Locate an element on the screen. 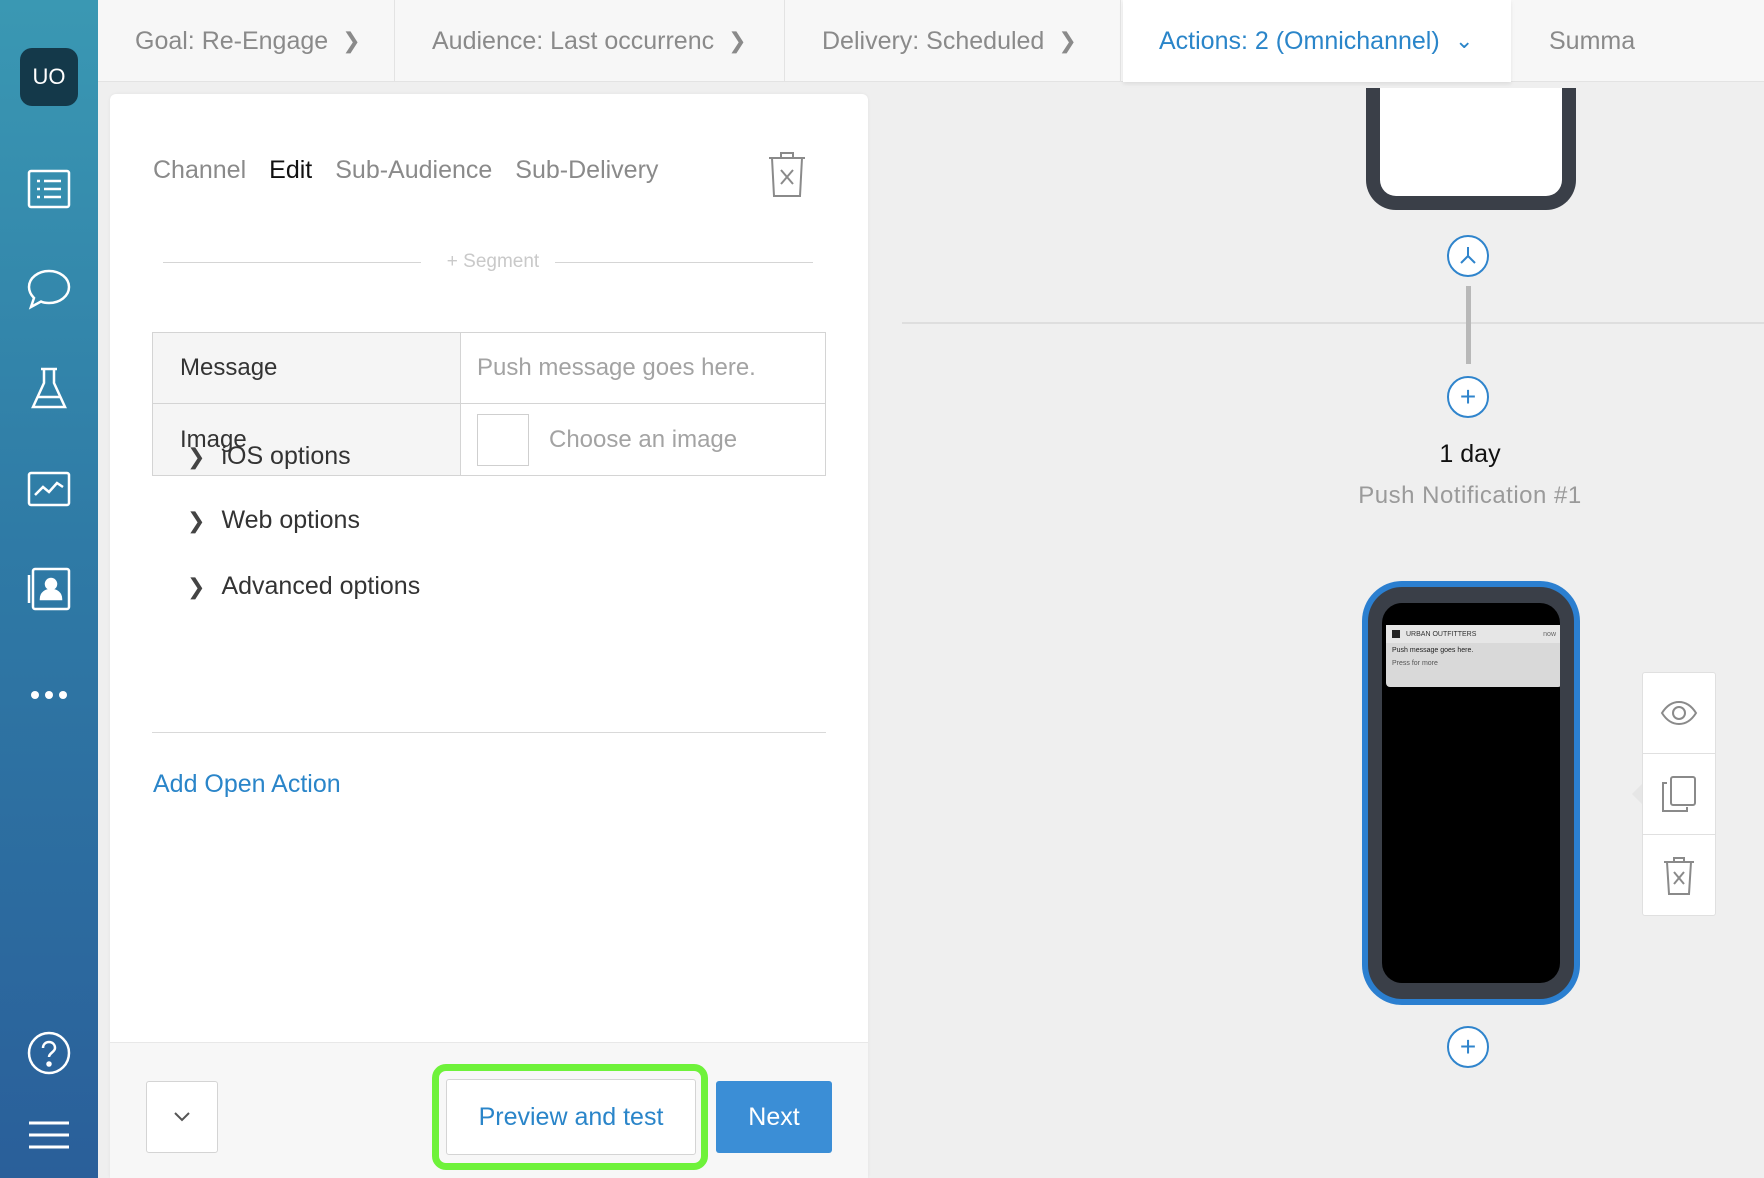 This screenshot has width=1764, height=1178. image-placeholder: Choose an image is located at coordinates (643, 439).